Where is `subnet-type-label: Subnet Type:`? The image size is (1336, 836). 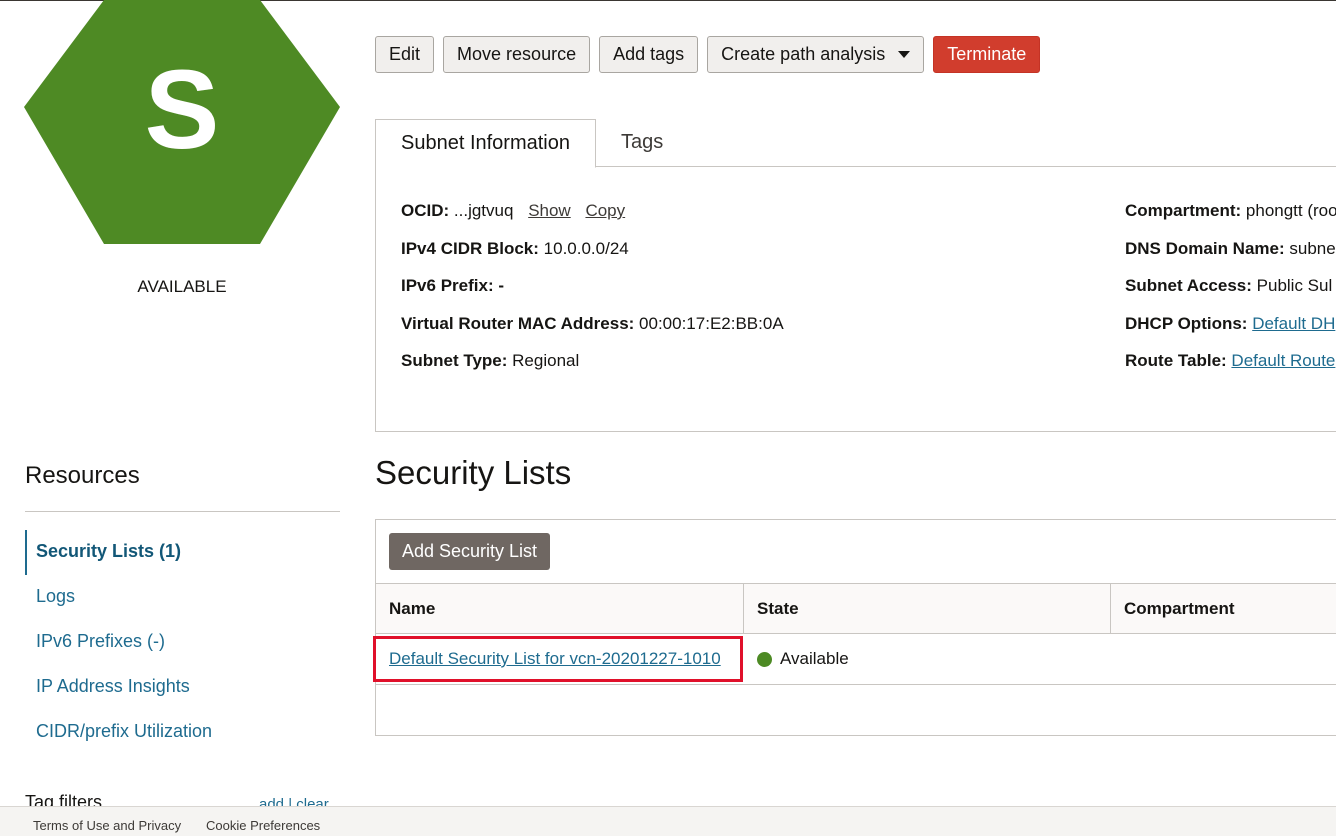
subnet-type-label: Subnet Type: is located at coordinates (454, 360).